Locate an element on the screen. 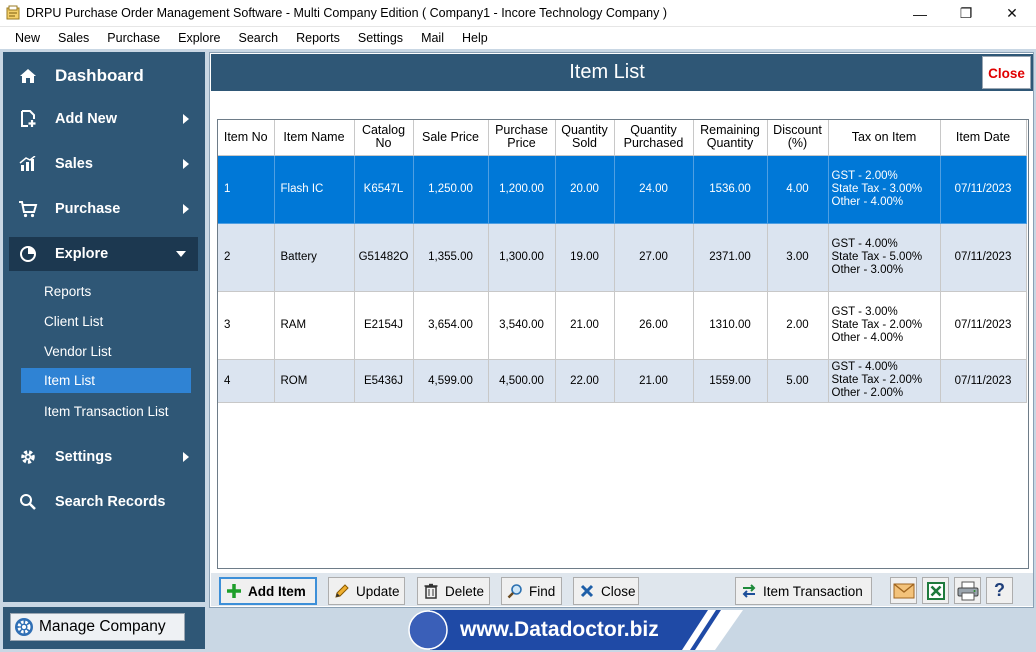 Image resolution: width=1036 pixels, height=652 pixels. email-button is located at coordinates (903, 590).